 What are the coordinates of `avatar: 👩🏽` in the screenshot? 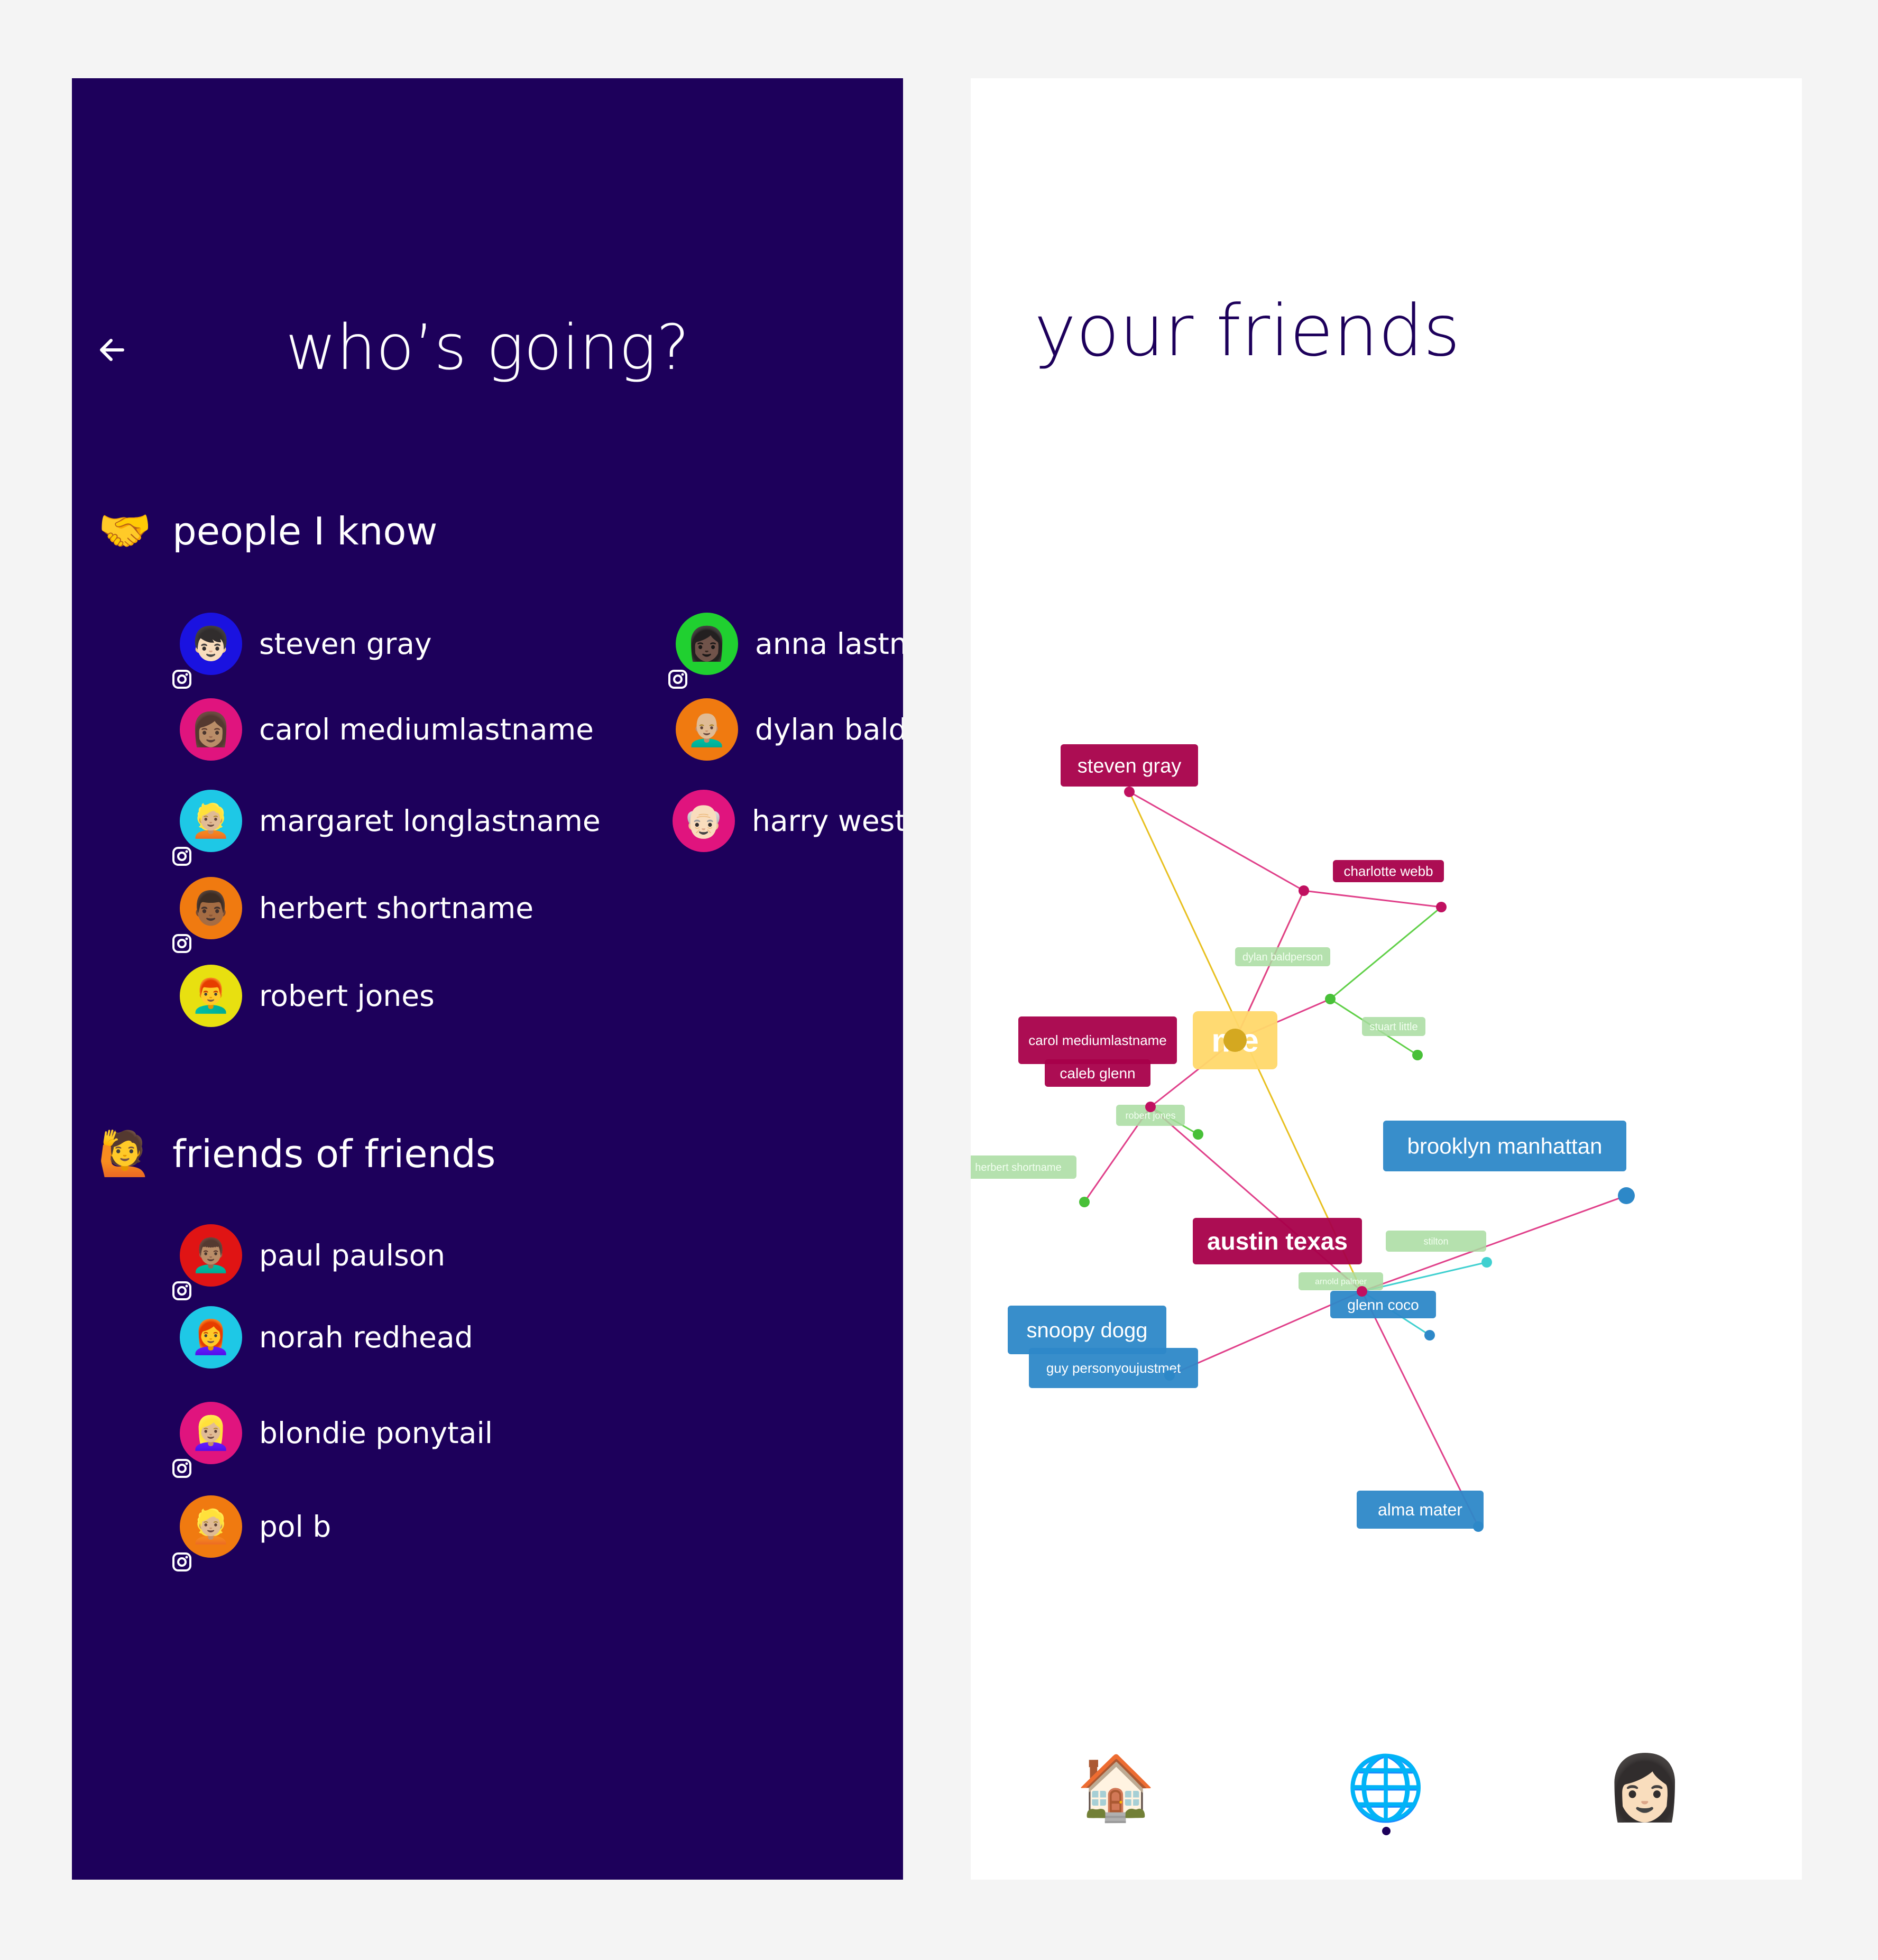 It's located at (211, 729).